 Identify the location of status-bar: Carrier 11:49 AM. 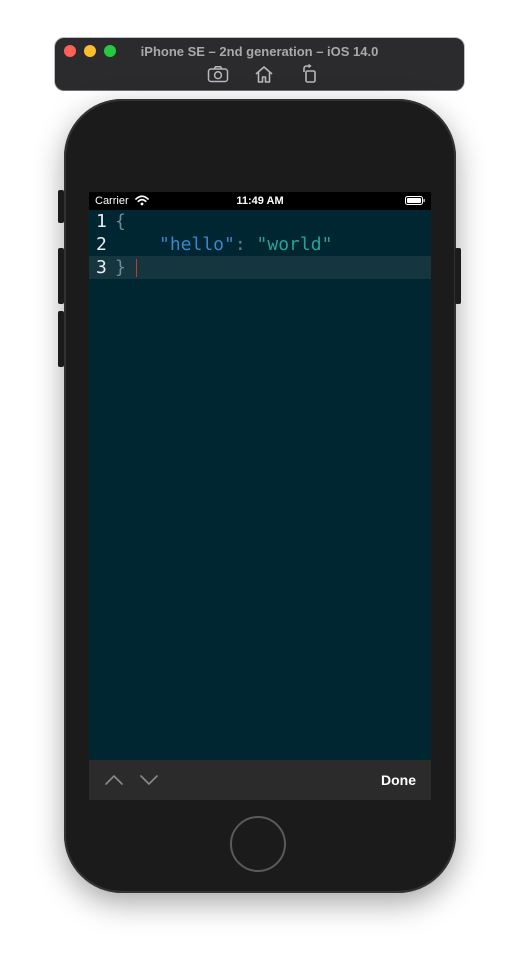
(260, 201).